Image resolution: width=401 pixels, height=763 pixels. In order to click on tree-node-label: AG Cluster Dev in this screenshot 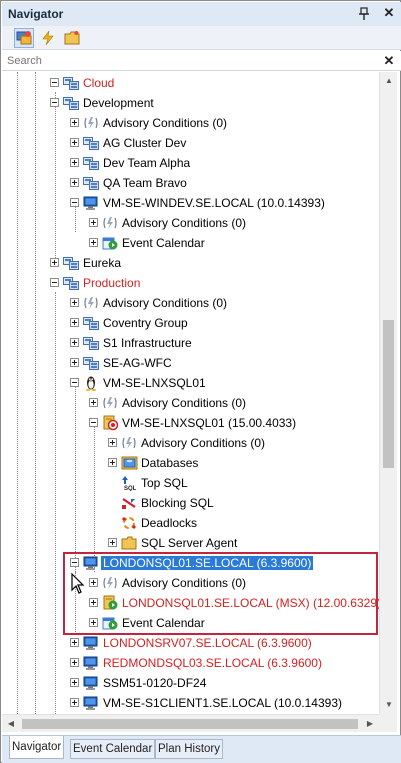, I will do `click(144, 143)`.